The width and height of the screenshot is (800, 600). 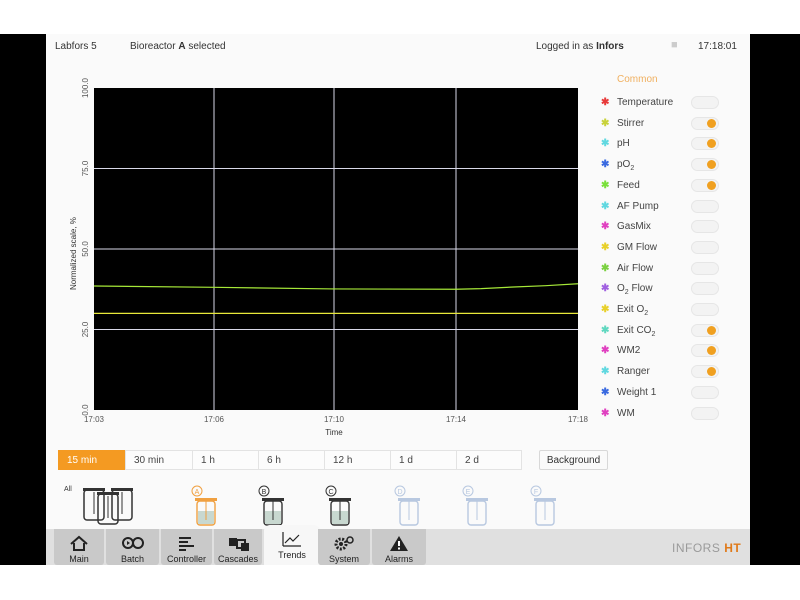 I want to click on nav-tab-label: Batch, so click(x=132, y=559).